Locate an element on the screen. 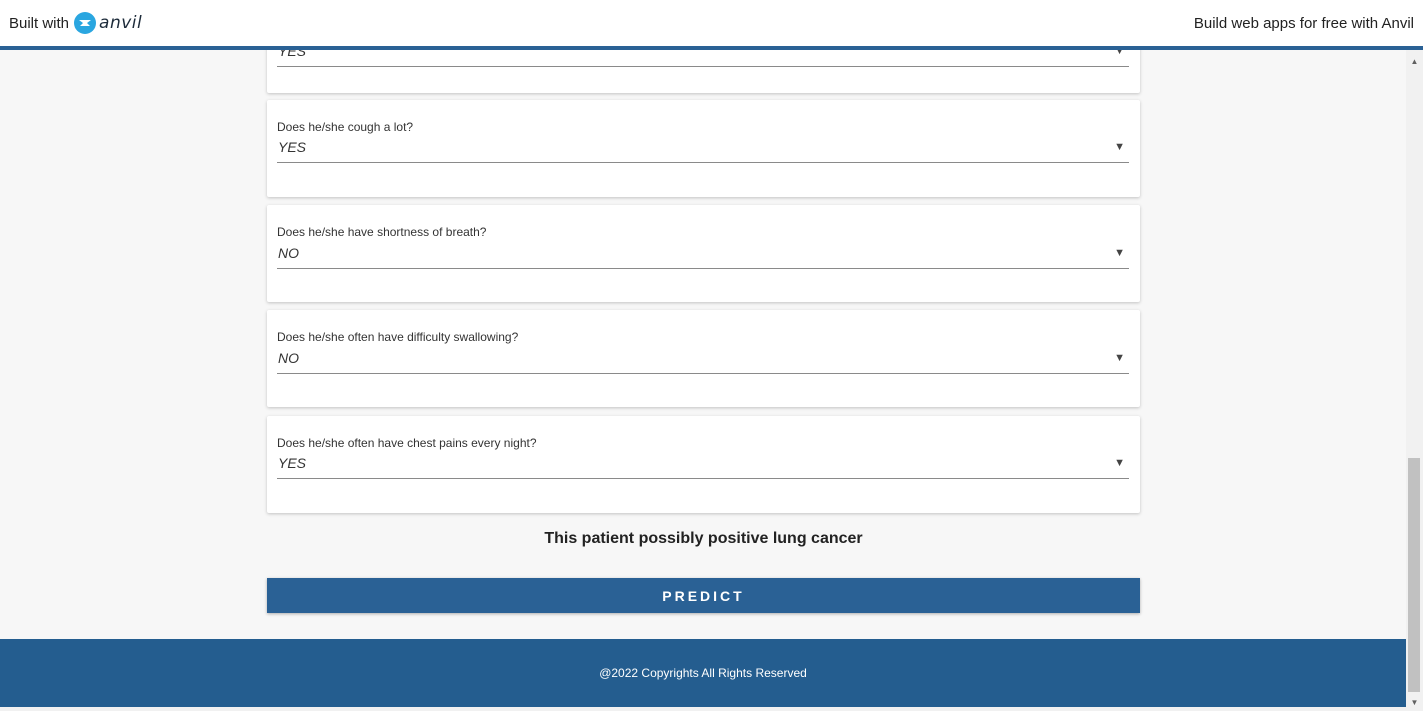 Image resolution: width=1423 pixels, height=711 pixels. build-apps-link: Build web apps for free with Anvil is located at coordinates (1304, 23).